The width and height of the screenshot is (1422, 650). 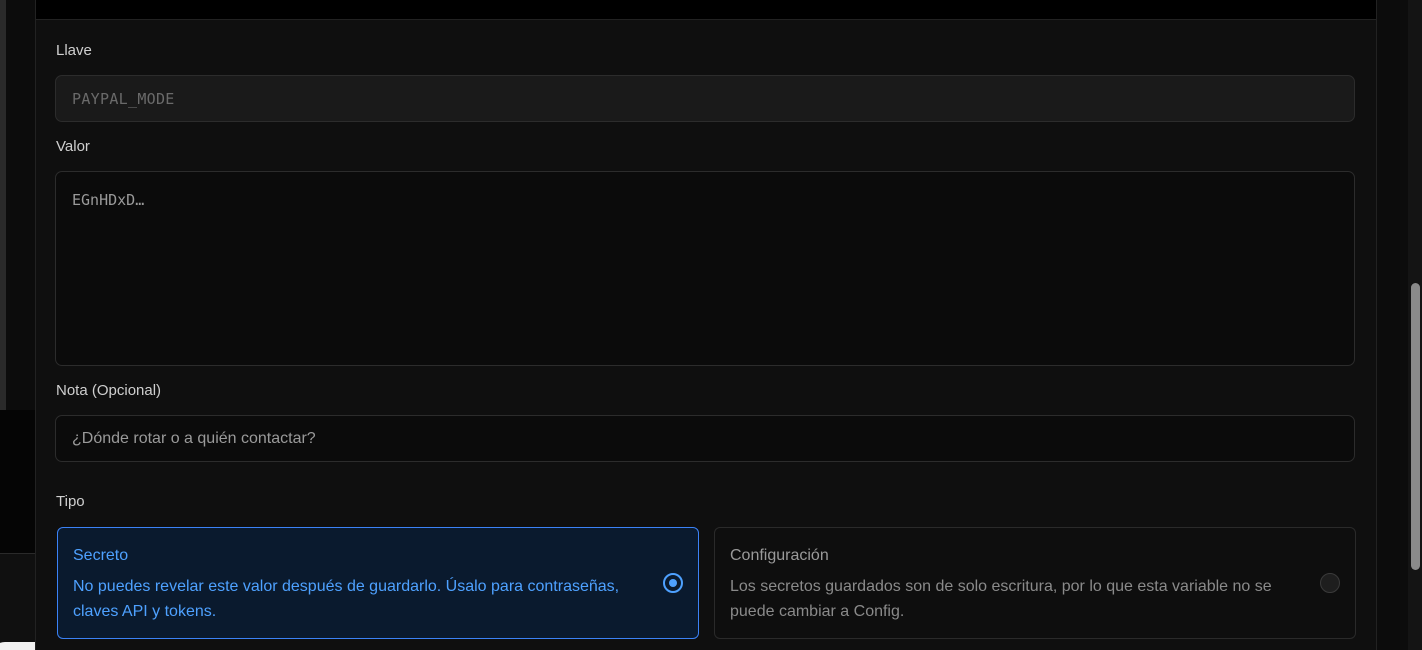 What do you see at coordinates (705, 438) in the screenshot?
I see `note-input: ¿Dónde rotar o a quién contactar?` at bounding box center [705, 438].